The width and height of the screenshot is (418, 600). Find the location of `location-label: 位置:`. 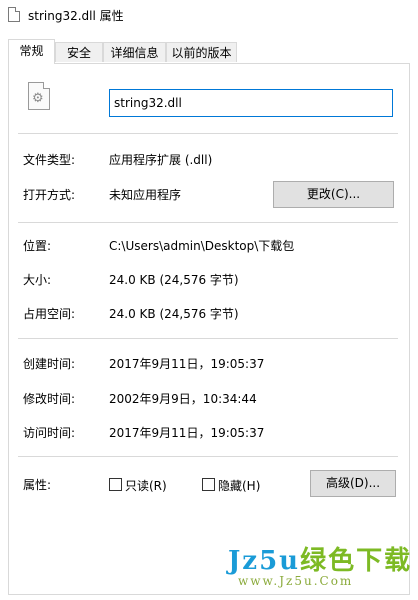

location-label: 位置: is located at coordinates (37, 246).